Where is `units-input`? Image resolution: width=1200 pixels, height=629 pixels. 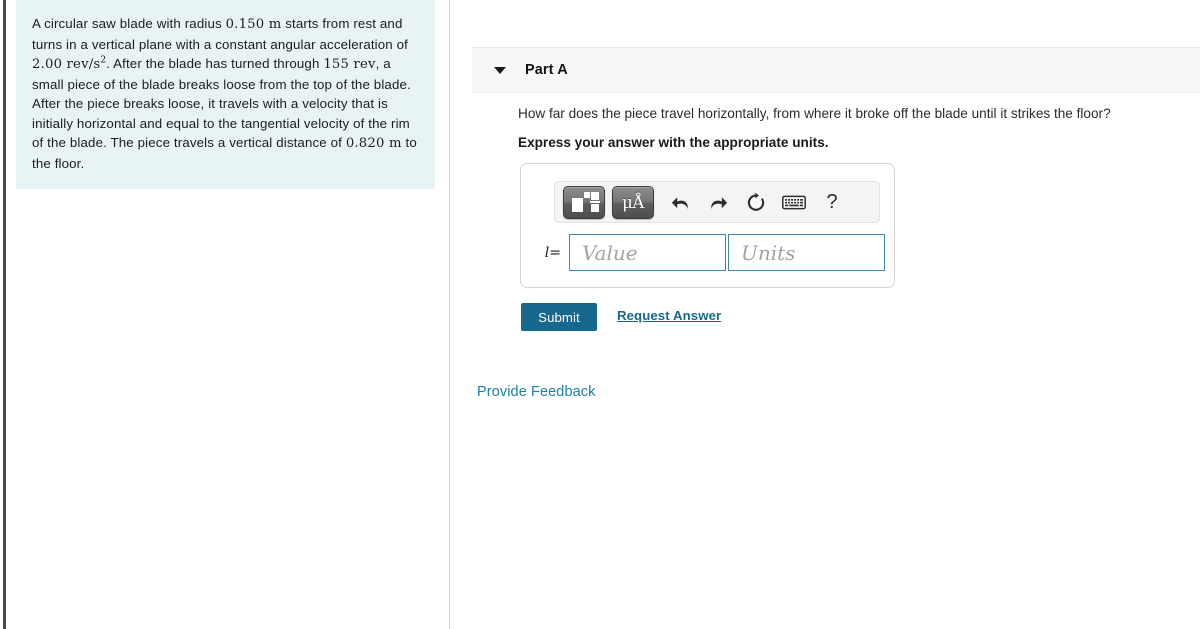
units-input is located at coordinates (806, 252).